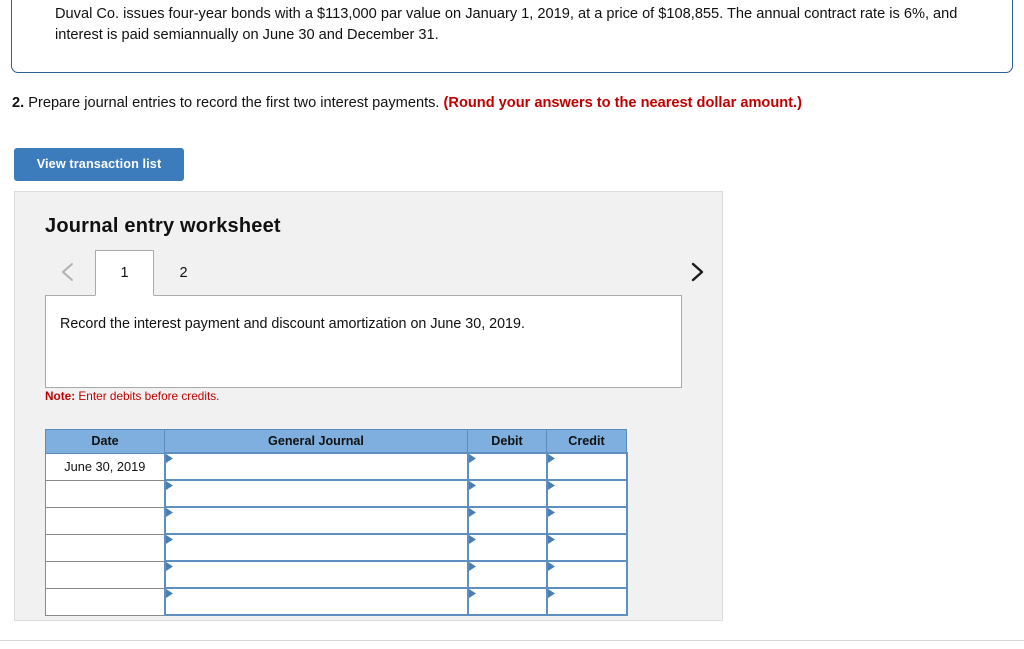 The height and width of the screenshot is (649, 1024). Describe the element at coordinates (105, 466) in the screenshot. I see `journal-date-cell: June 30, 2019` at that location.